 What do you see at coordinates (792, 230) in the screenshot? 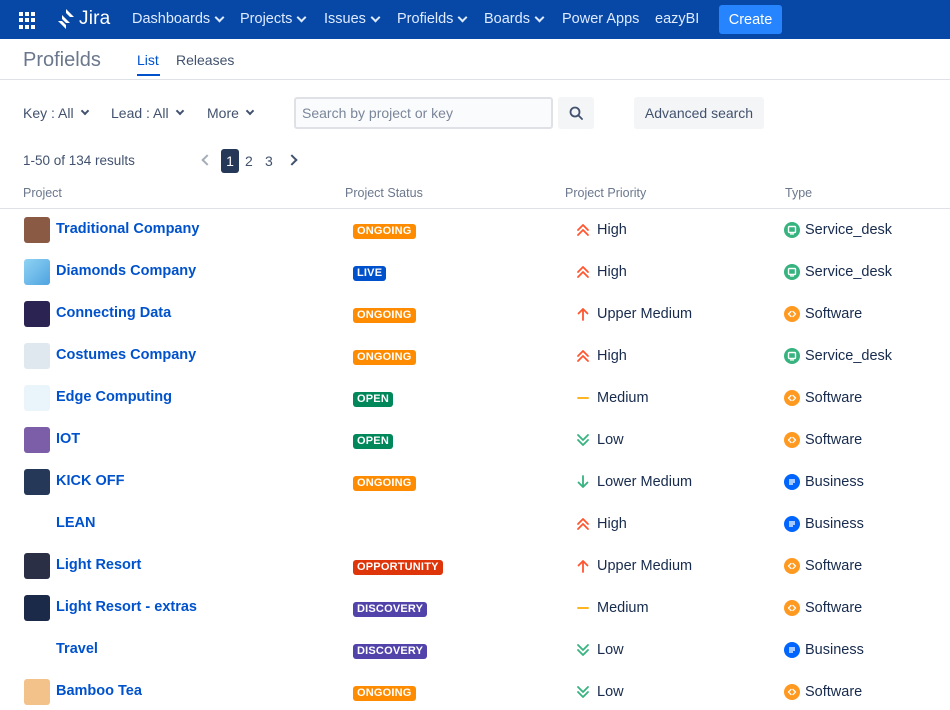
I see `service-desk-icon` at bounding box center [792, 230].